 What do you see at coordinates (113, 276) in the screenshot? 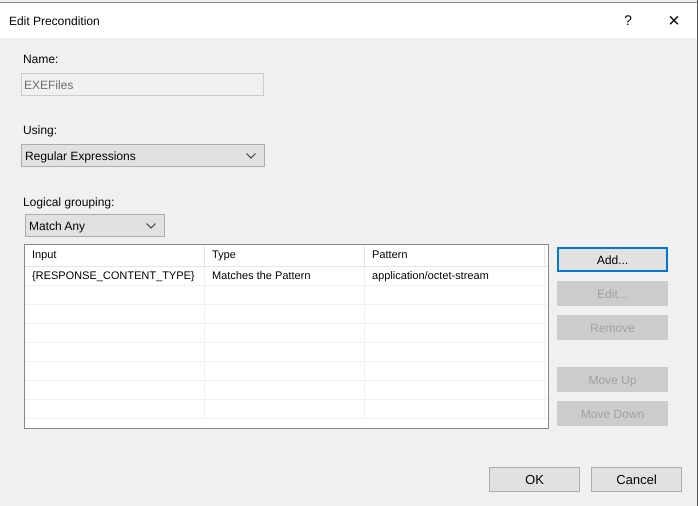
I see `table-cell-text: {RESPONSE_CONTENT_TYPE}` at bounding box center [113, 276].